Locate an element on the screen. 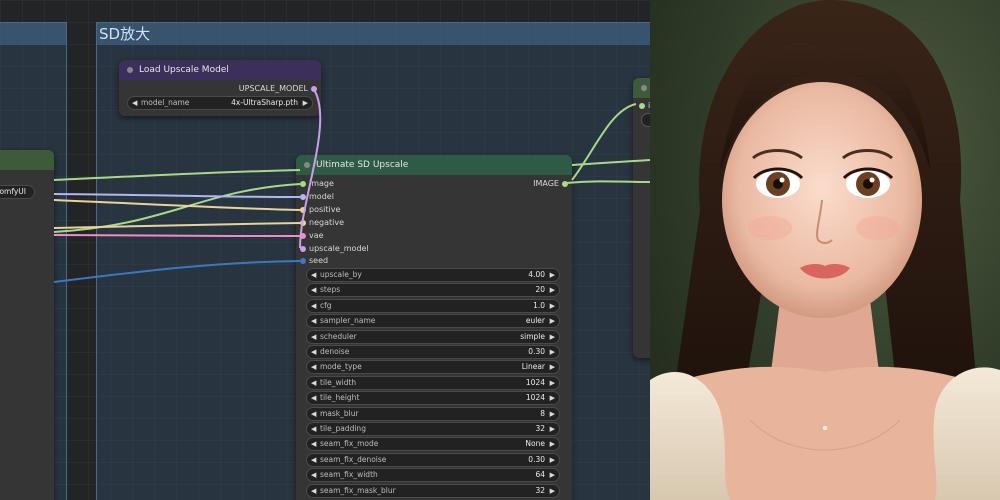  wire-model is located at coordinates (177, 195).